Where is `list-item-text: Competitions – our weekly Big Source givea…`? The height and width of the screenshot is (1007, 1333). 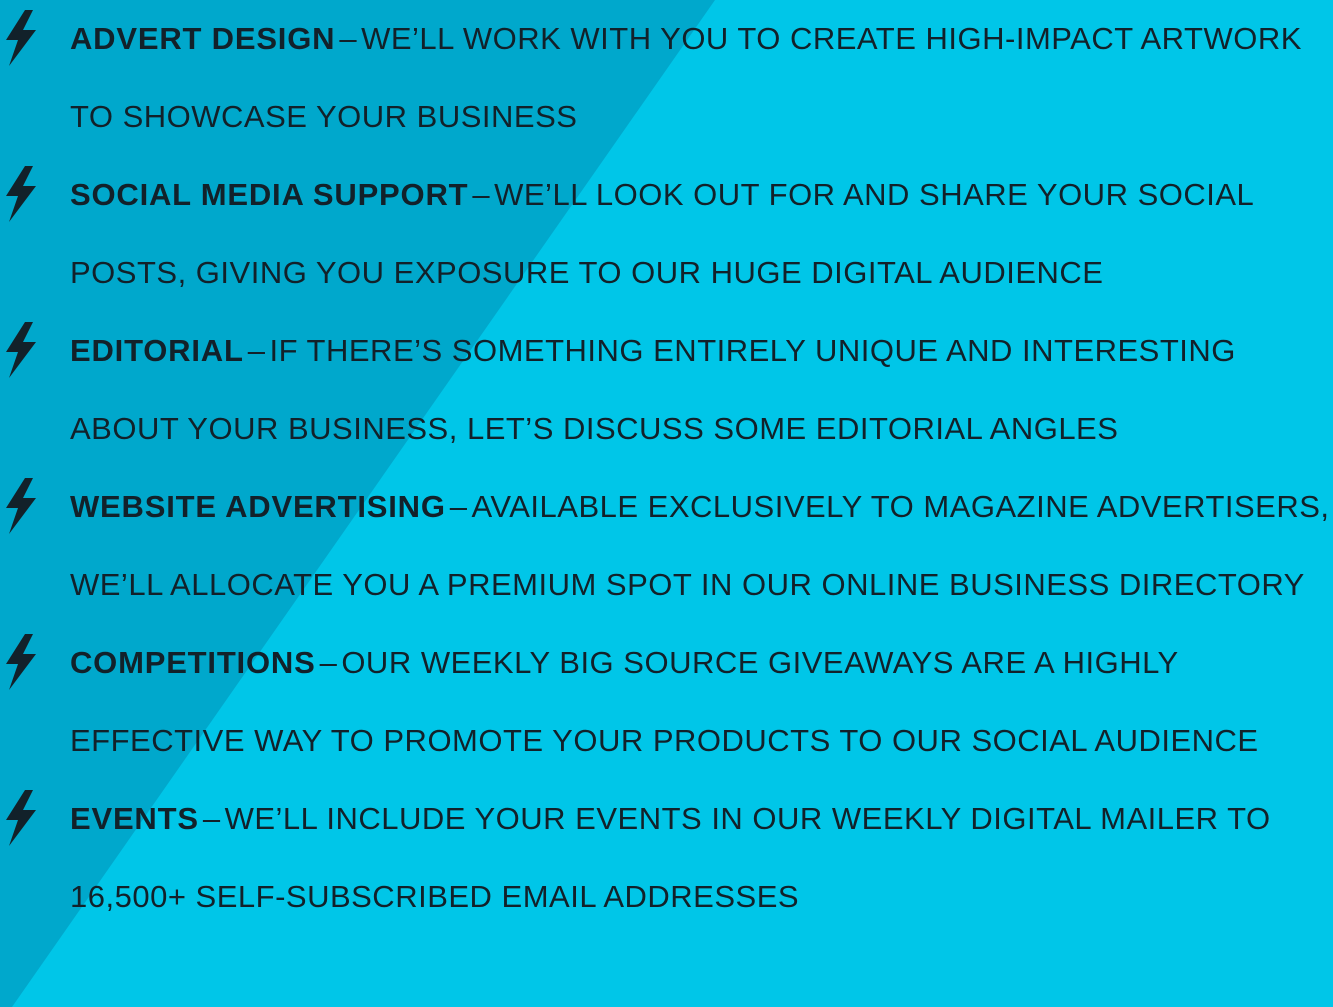 list-item-text: Competitions – our weekly Big Source givea… is located at coordinates (701, 702).